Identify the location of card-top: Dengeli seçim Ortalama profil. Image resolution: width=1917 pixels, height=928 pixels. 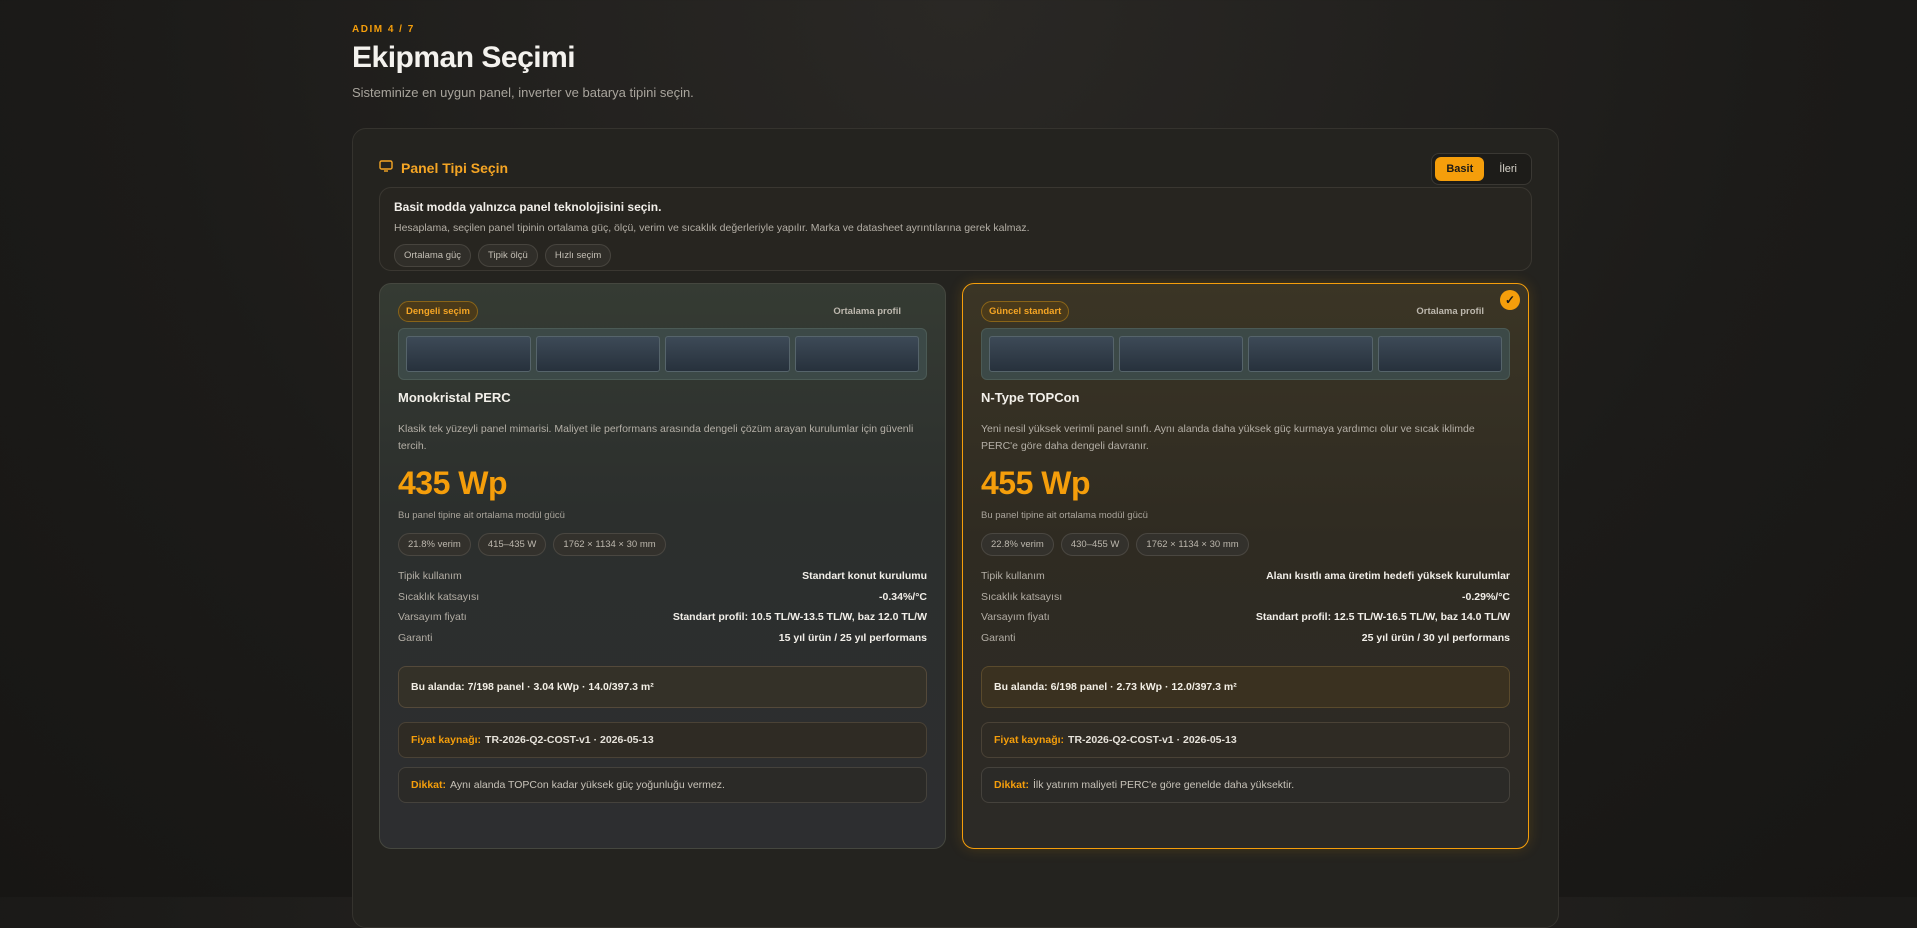
(662, 311).